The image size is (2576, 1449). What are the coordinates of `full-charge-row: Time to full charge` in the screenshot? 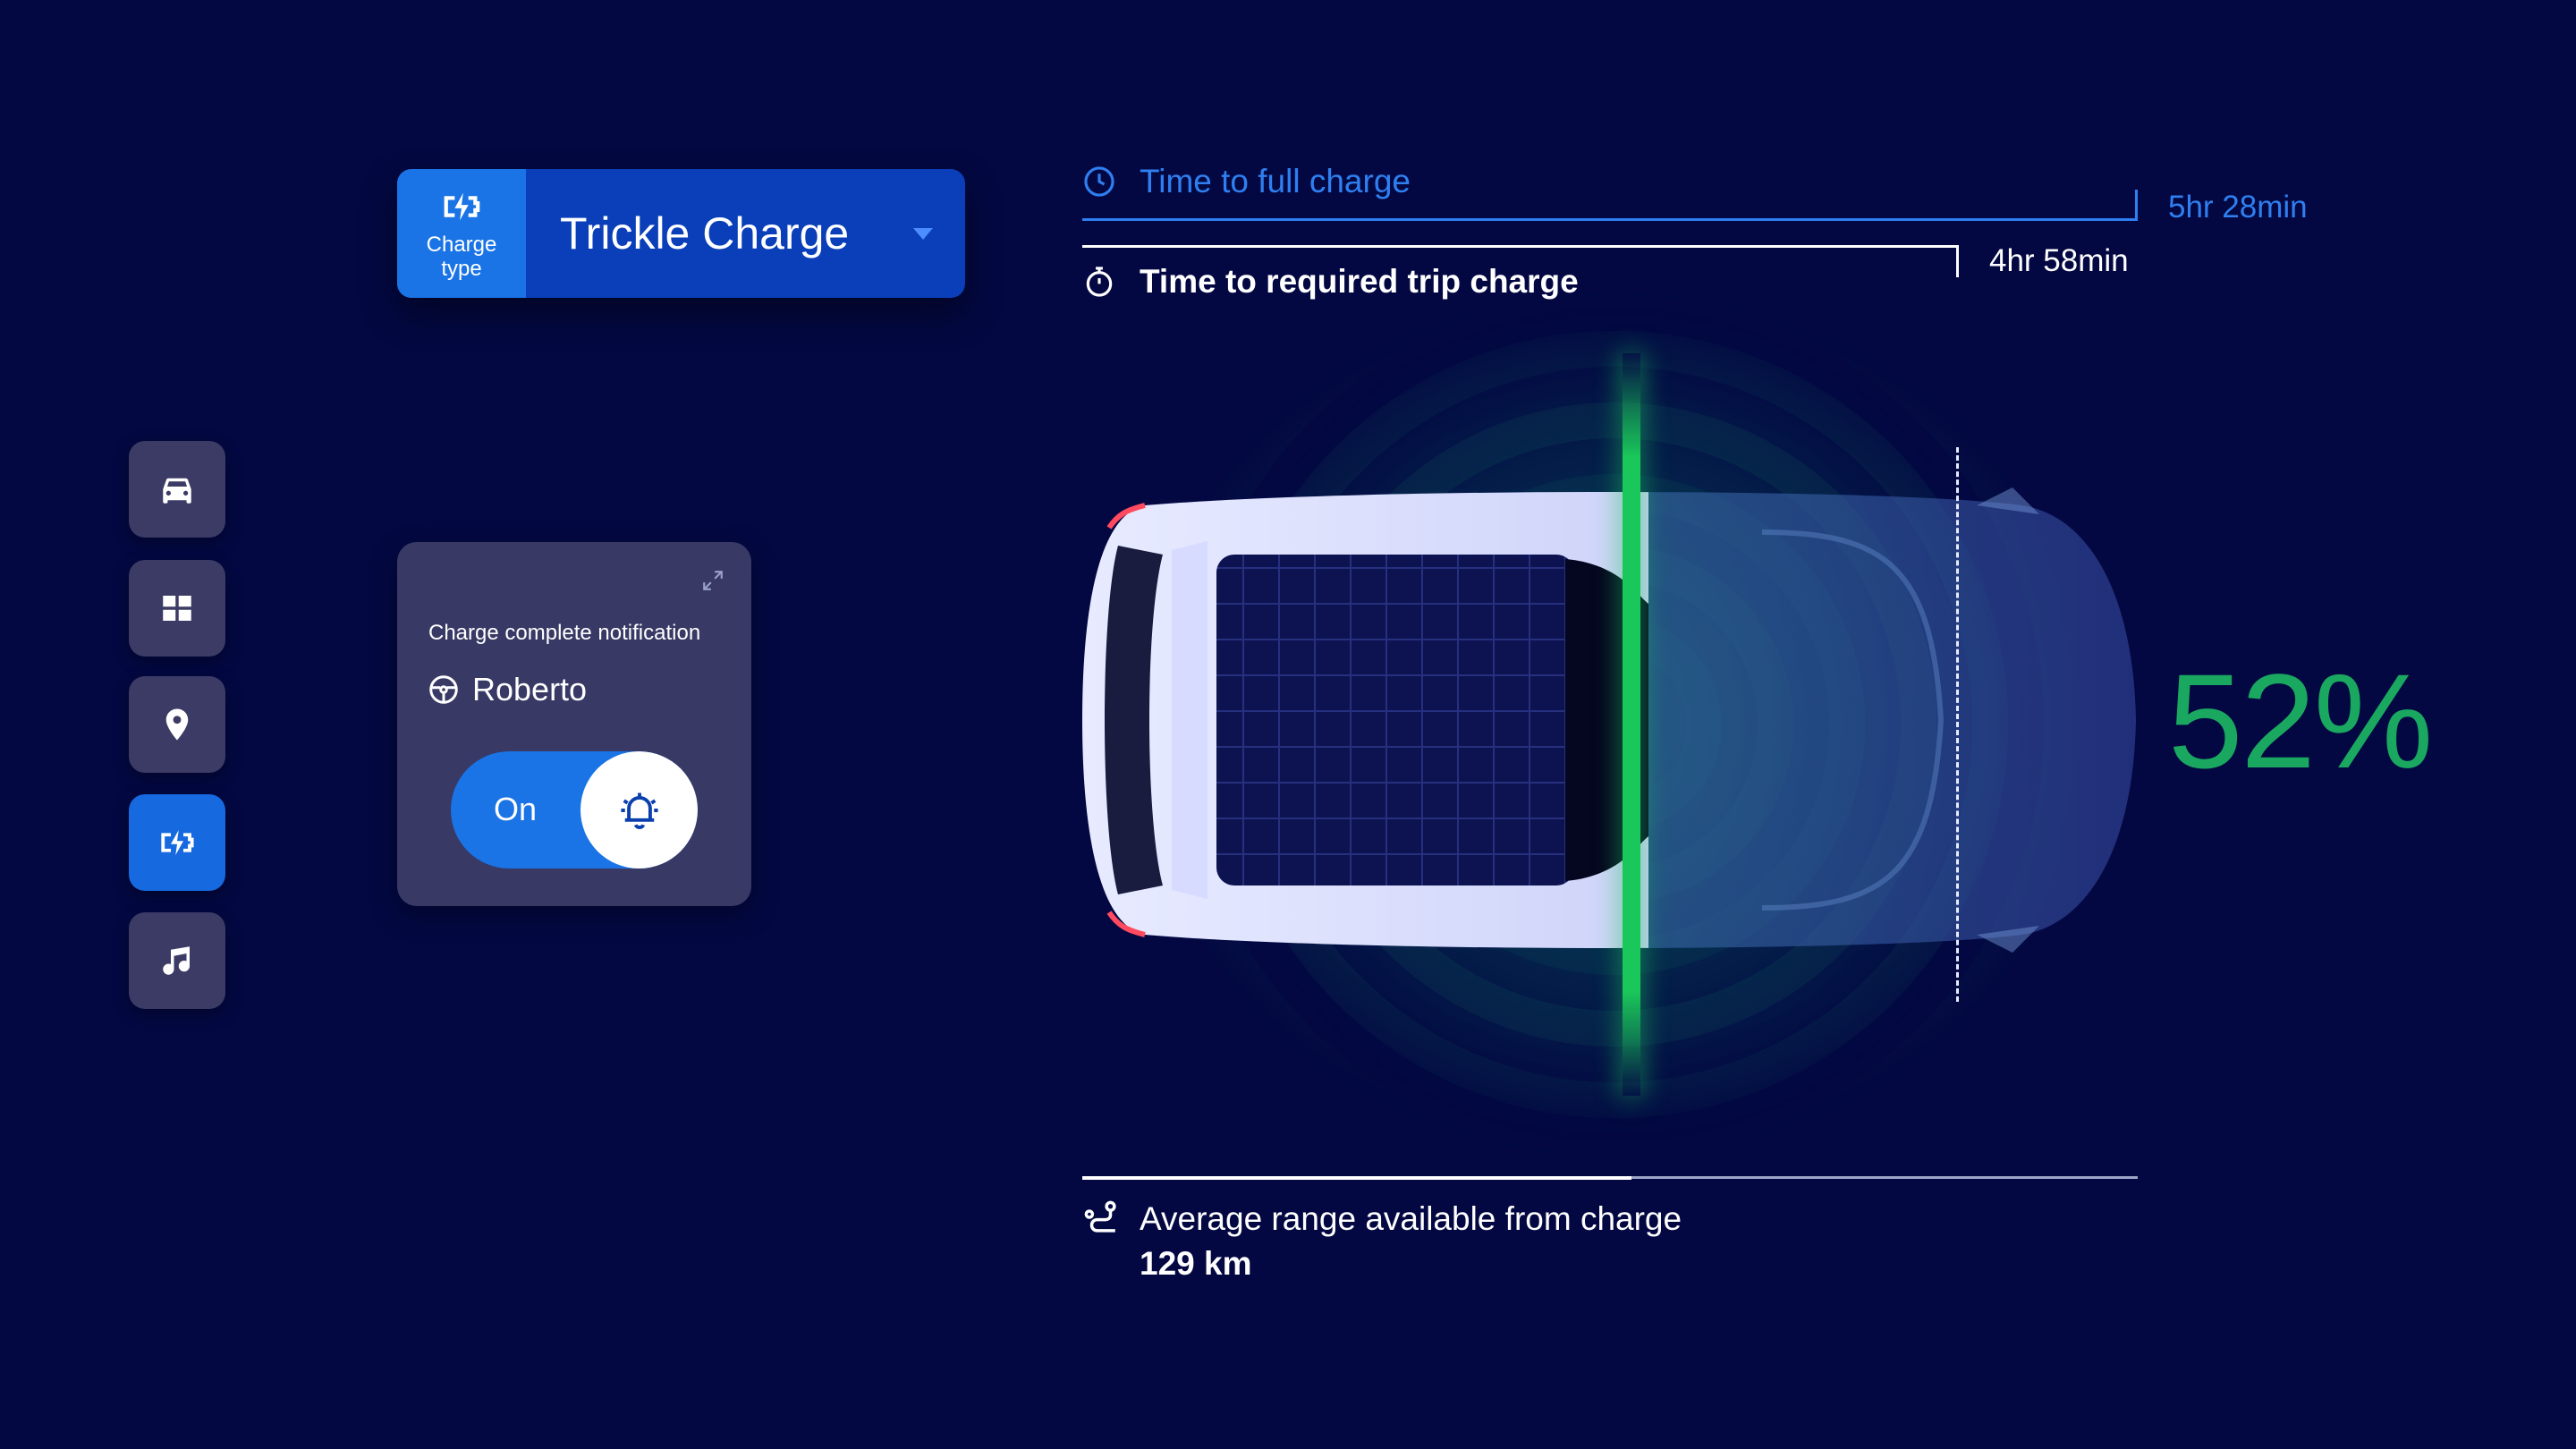 It's located at (1246, 181).